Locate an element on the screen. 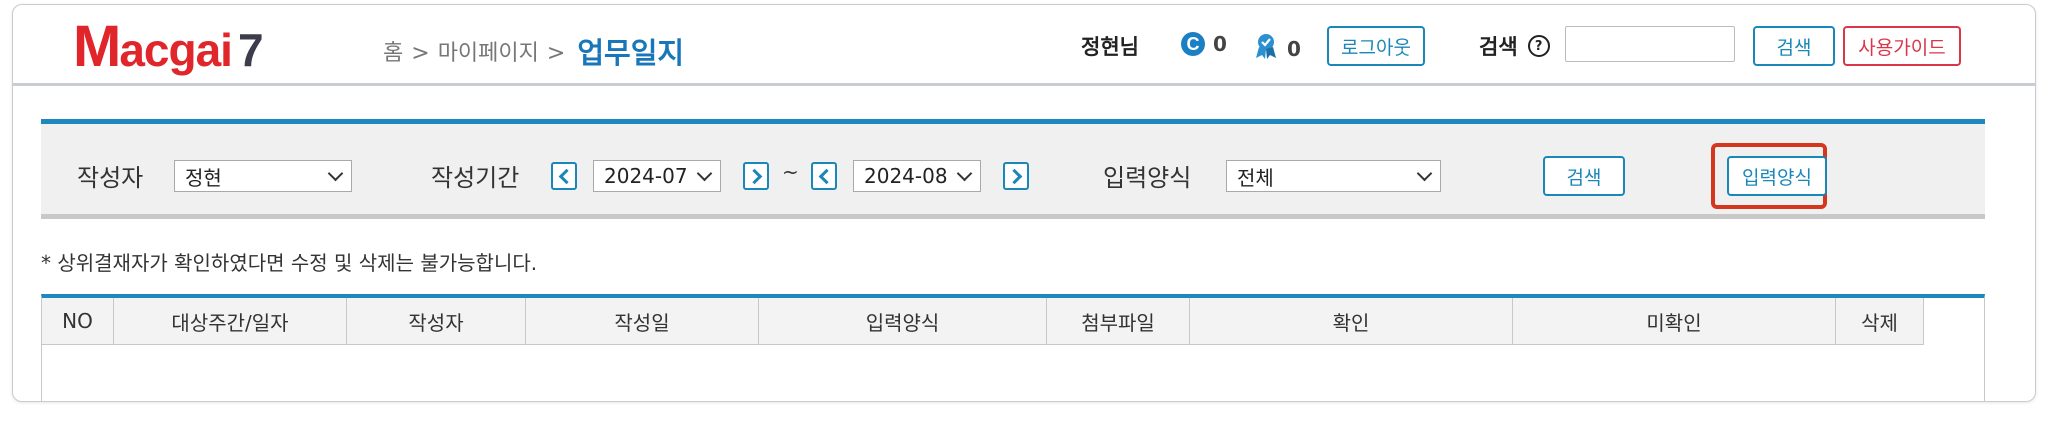  table-header: NO 대상주간/일자 작성자 작성일 입력양식 첨부파일 확인 미확인 삭제 is located at coordinates (983, 321).